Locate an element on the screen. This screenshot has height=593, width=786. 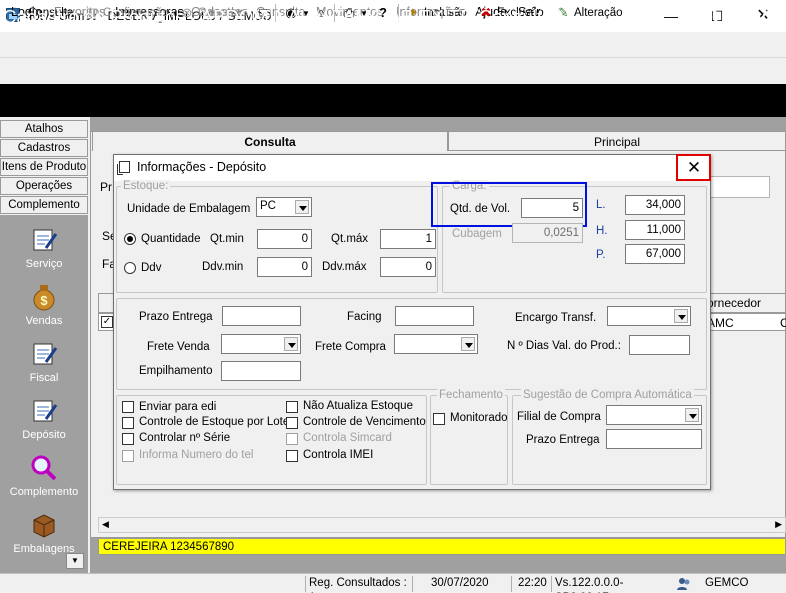
encargo-label: Encargo Transf. is located at coordinates (556, 318).